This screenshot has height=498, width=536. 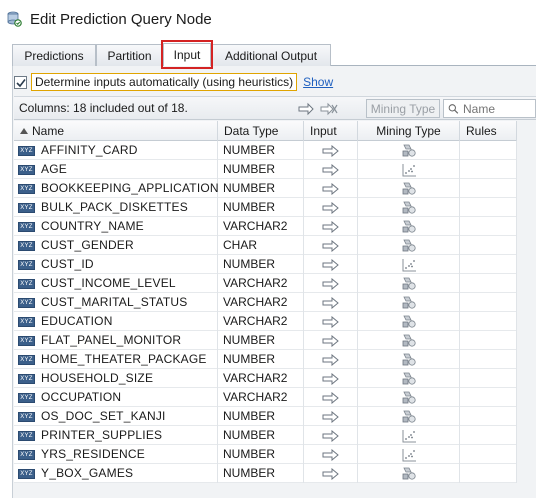 What do you see at coordinates (265, 321) in the screenshot?
I see `table-row: XYZ EDUCATION VARCHAR2` at bounding box center [265, 321].